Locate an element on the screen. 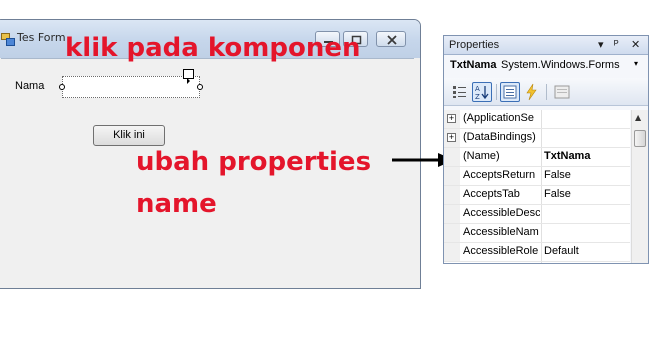 The image size is (654, 343). property-name: AccessibleRole is located at coordinates (501, 251).